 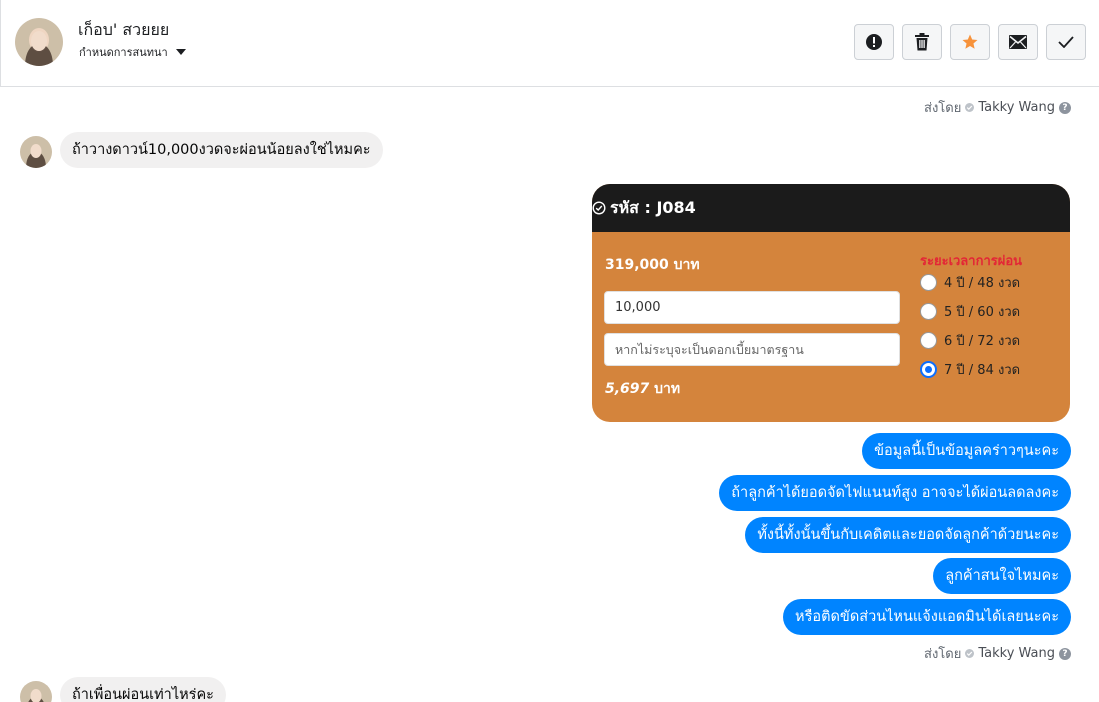 I want to click on down-payment-input: 10,000, so click(x=752, y=307).